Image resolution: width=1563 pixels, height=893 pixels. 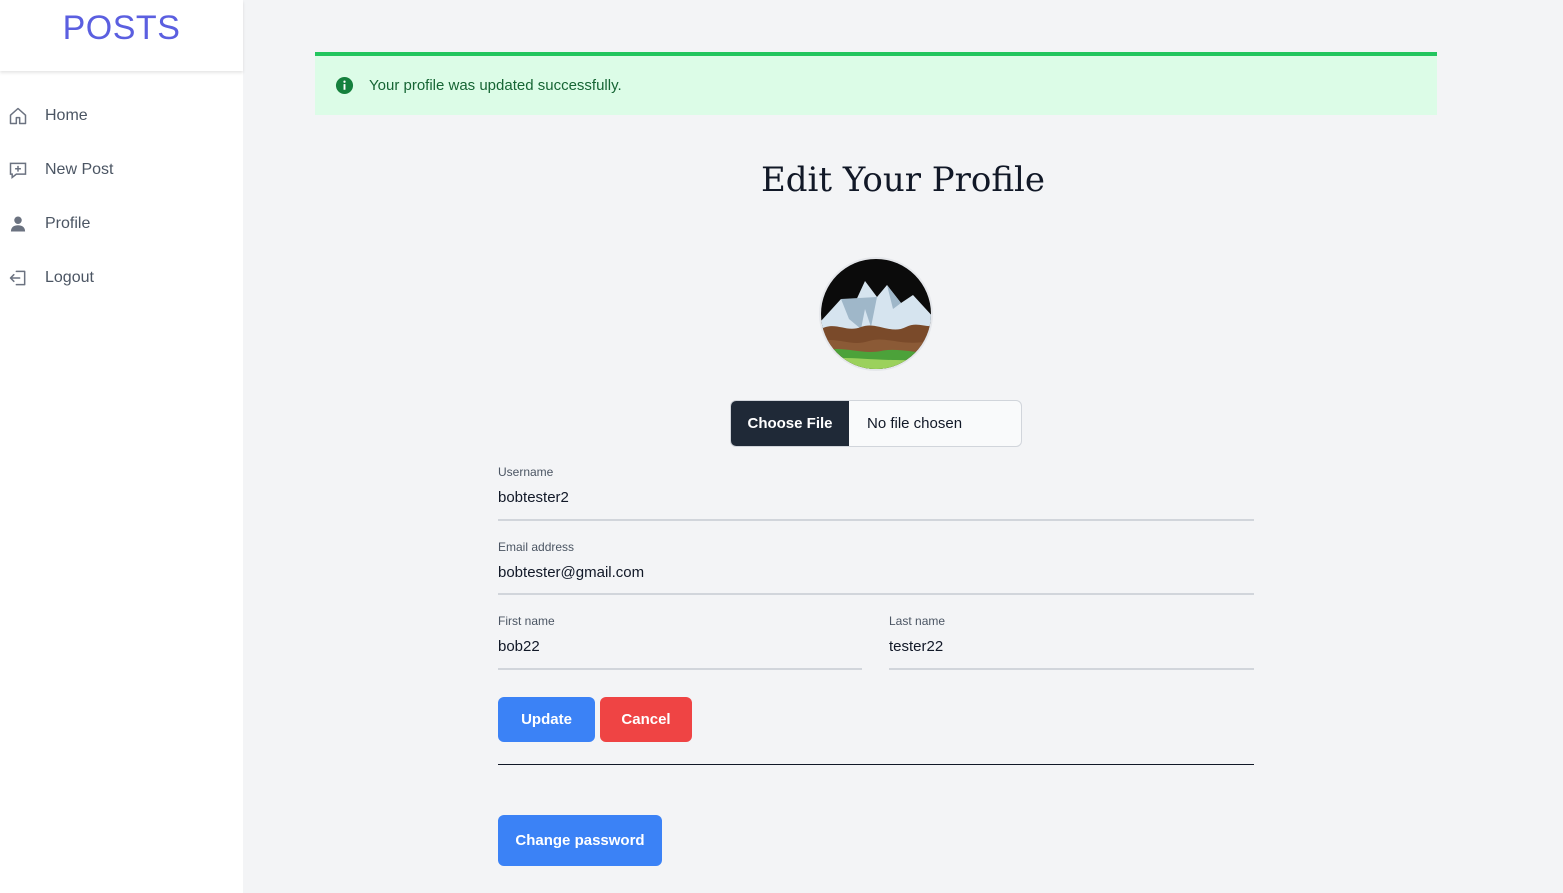 What do you see at coordinates (876, 567) in the screenshot?
I see `email-field: Email address bobtester@gmail.com` at bounding box center [876, 567].